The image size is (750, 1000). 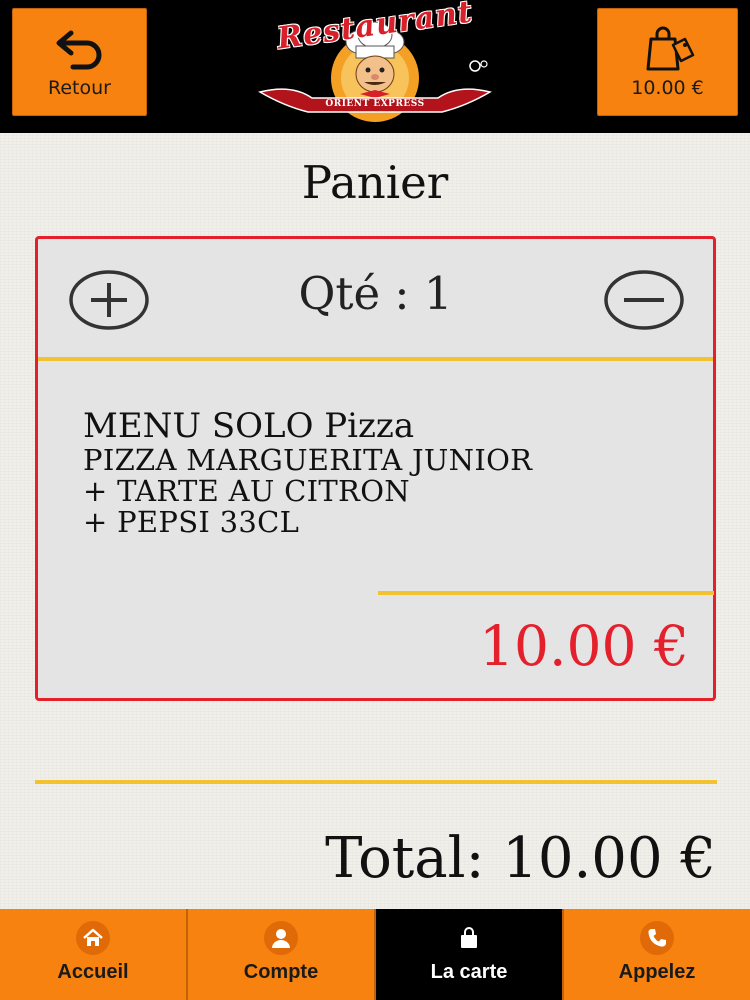 I want to click on quantity-row: Qté : 1, so click(x=375, y=300).